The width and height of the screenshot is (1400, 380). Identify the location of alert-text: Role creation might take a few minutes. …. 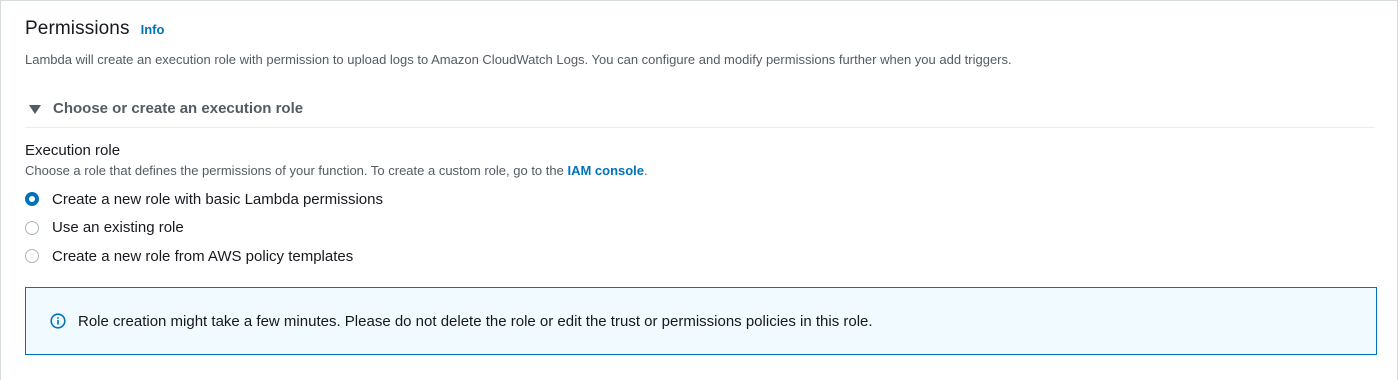
(475, 321).